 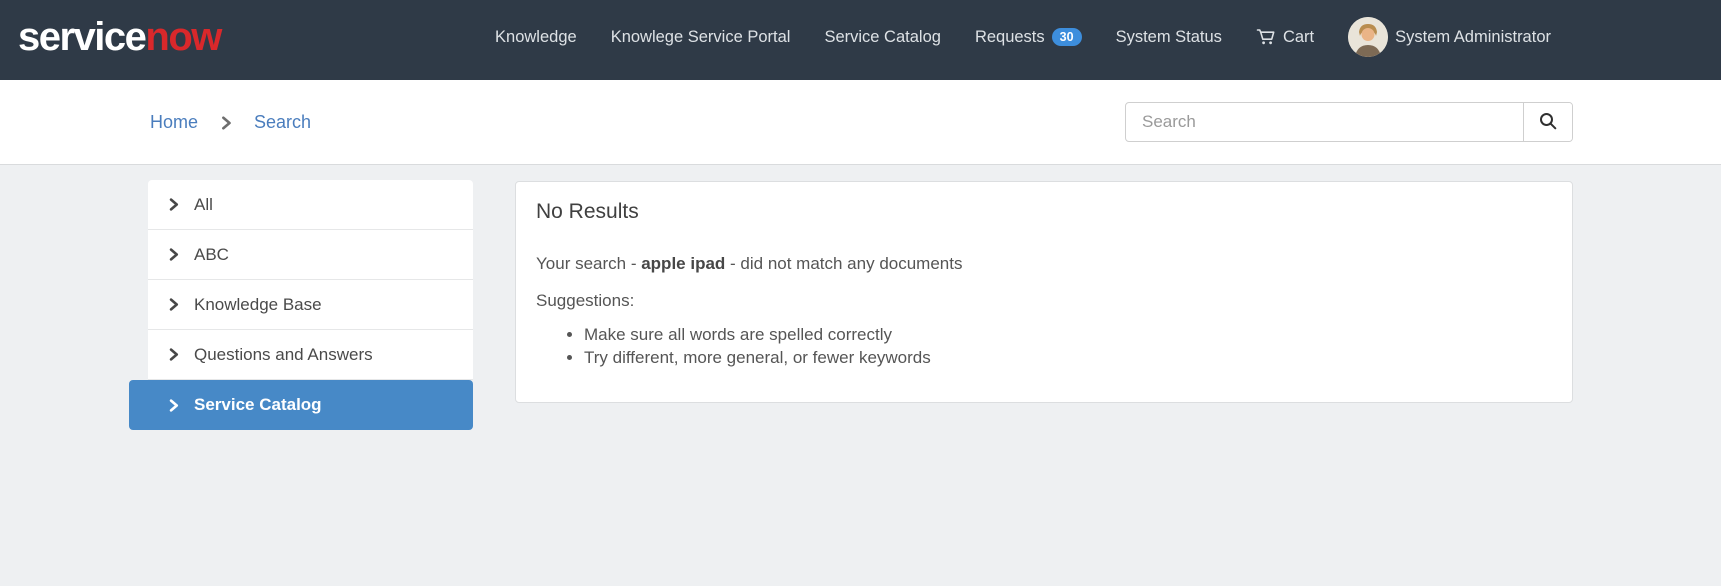 What do you see at coordinates (310, 205) in the screenshot?
I see `facet-item-all: All` at bounding box center [310, 205].